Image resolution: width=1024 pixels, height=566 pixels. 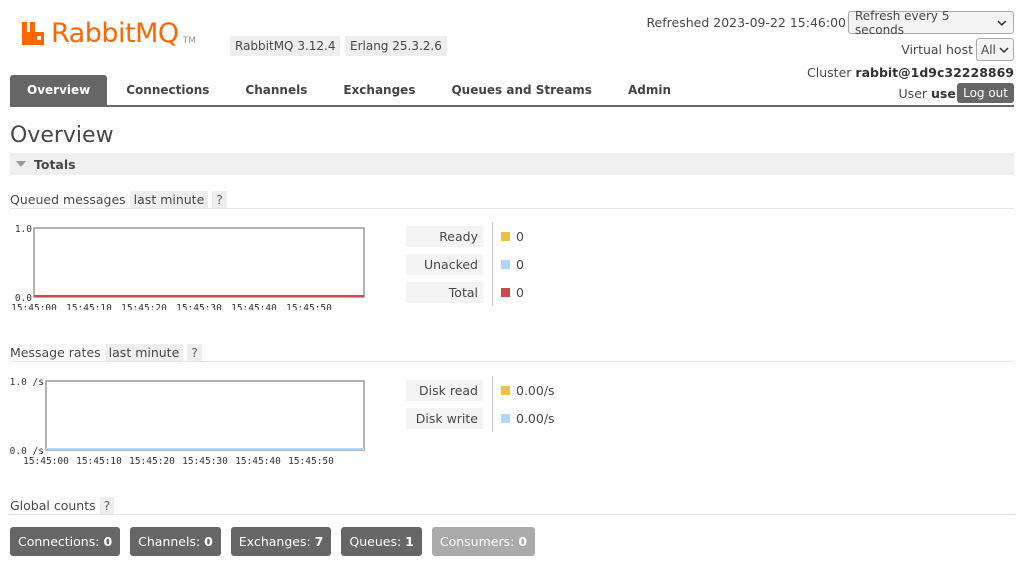 What do you see at coordinates (167, 90) in the screenshot?
I see `tab-connections: Connections` at bounding box center [167, 90].